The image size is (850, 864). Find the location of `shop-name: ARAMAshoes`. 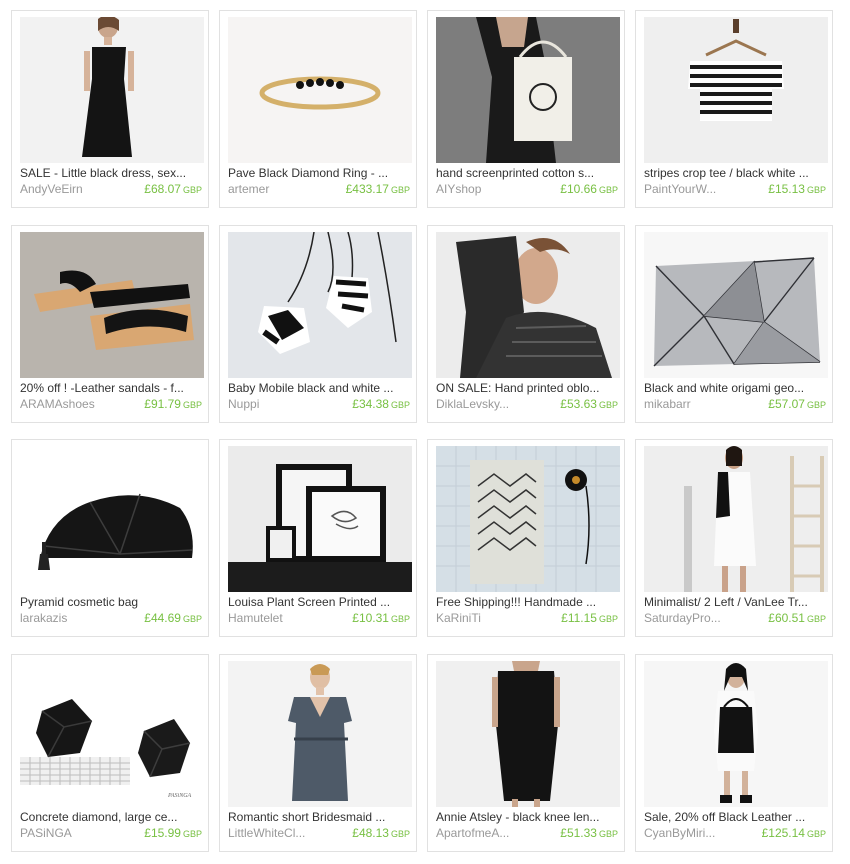

shop-name: ARAMAshoes is located at coordinates (72, 404).